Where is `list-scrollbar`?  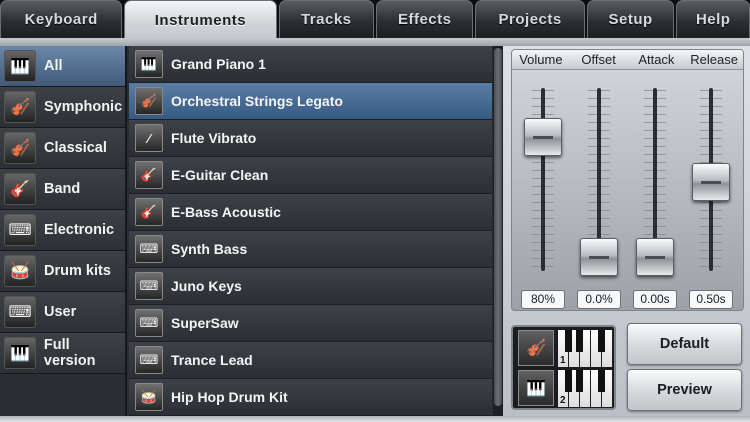 list-scrollbar is located at coordinates (498, 231).